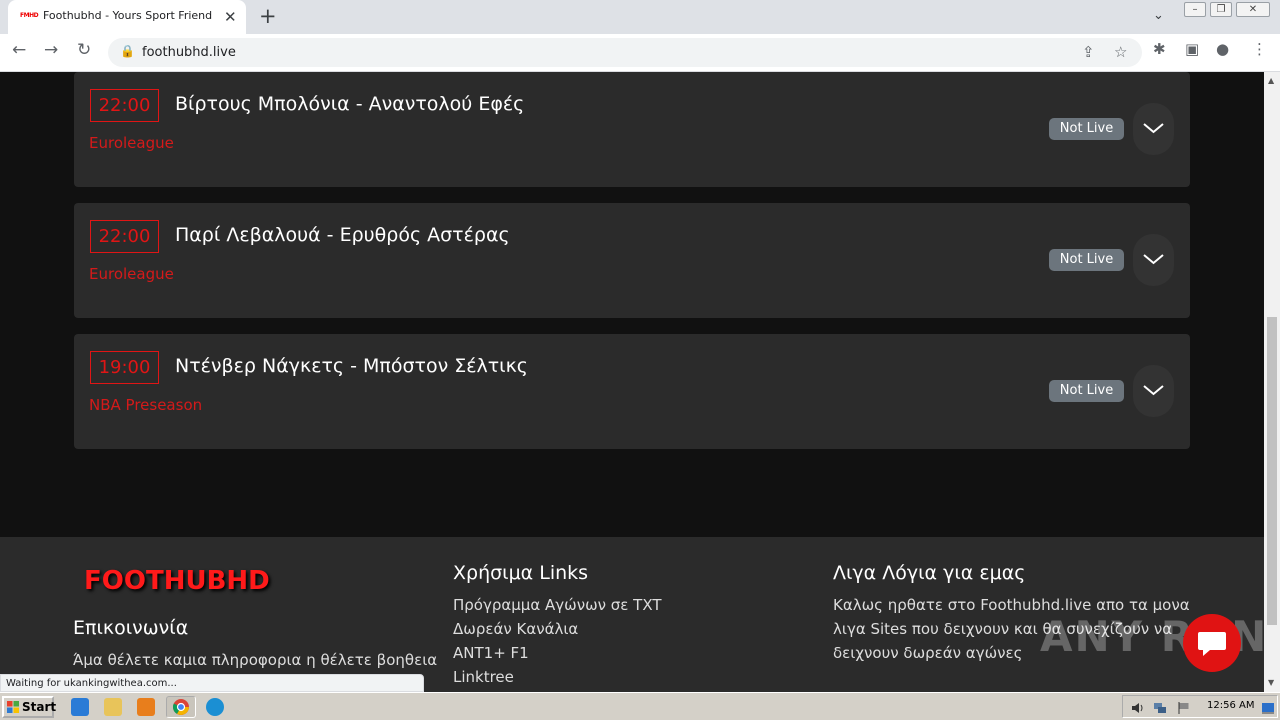 This screenshot has width=1280, height=720. I want to click on restore-window-button: ❐, so click(1221, 9).